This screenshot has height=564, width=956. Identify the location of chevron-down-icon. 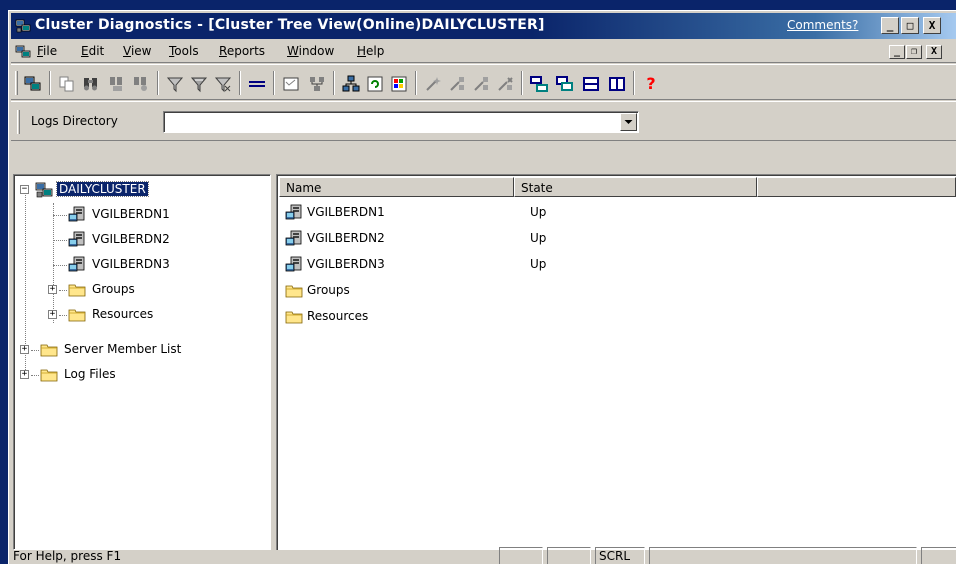
(628, 122).